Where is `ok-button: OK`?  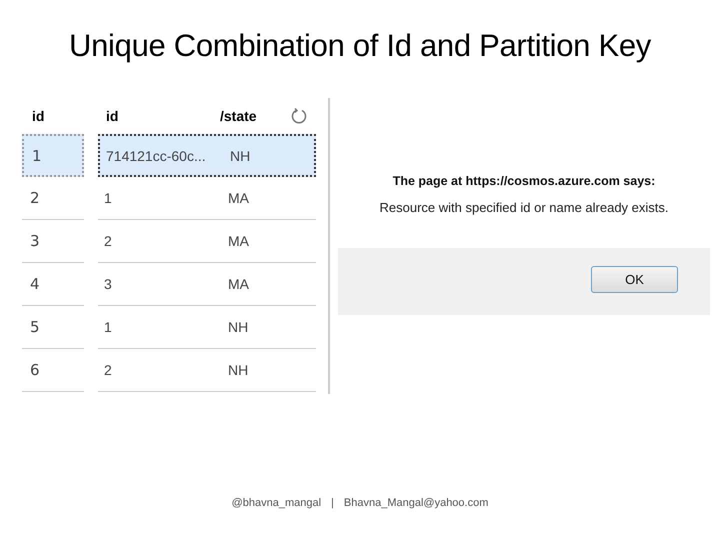
ok-button: OK is located at coordinates (634, 279).